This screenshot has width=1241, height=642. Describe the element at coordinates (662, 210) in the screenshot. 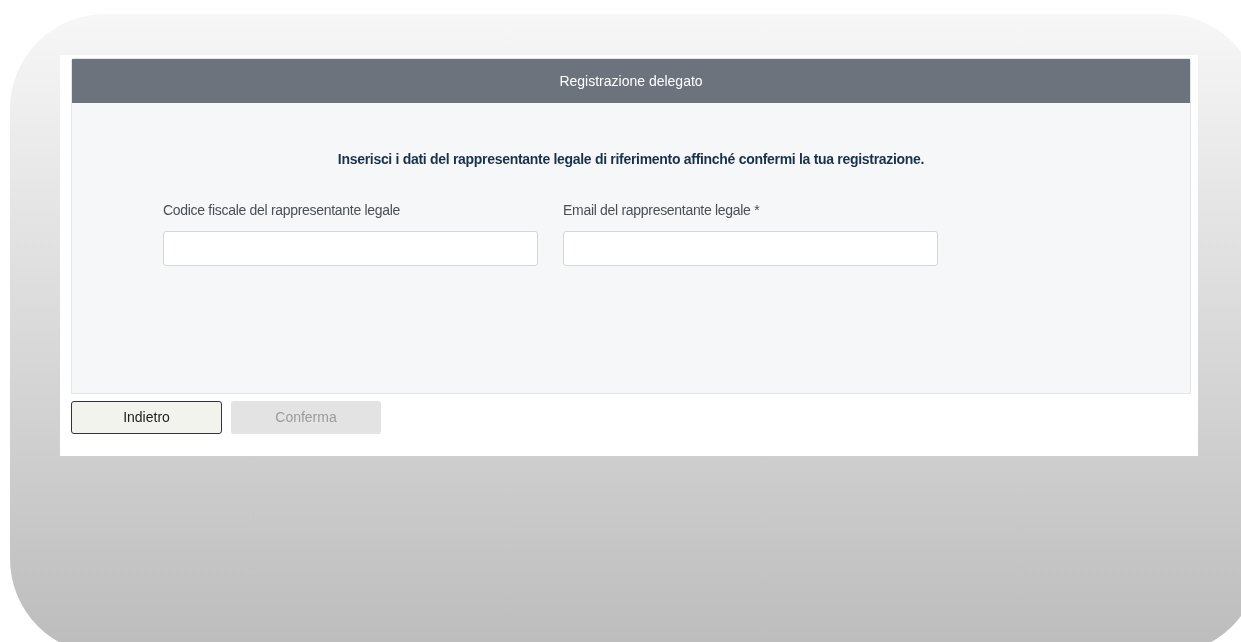

I see `field-label: Email del rappresentante legale *` at that location.